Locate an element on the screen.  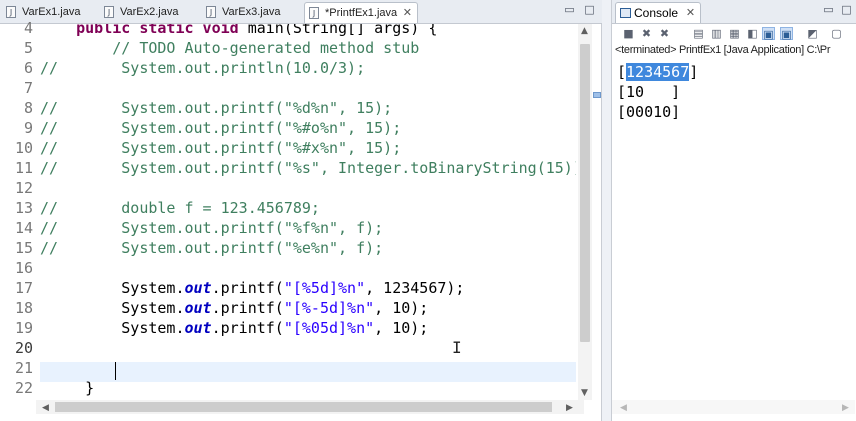
code-line: // System.out.printf("%#x%n", 15); is located at coordinates (221, 148).